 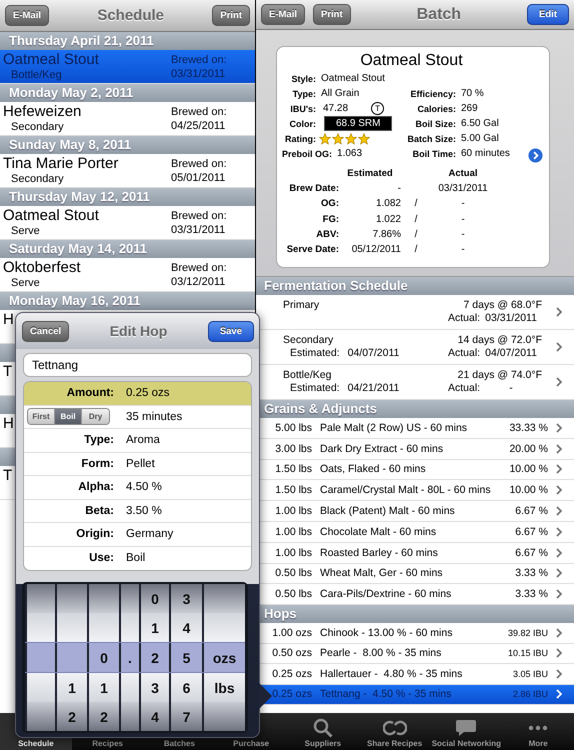 I want to click on segment: Boil, so click(x=68, y=416).